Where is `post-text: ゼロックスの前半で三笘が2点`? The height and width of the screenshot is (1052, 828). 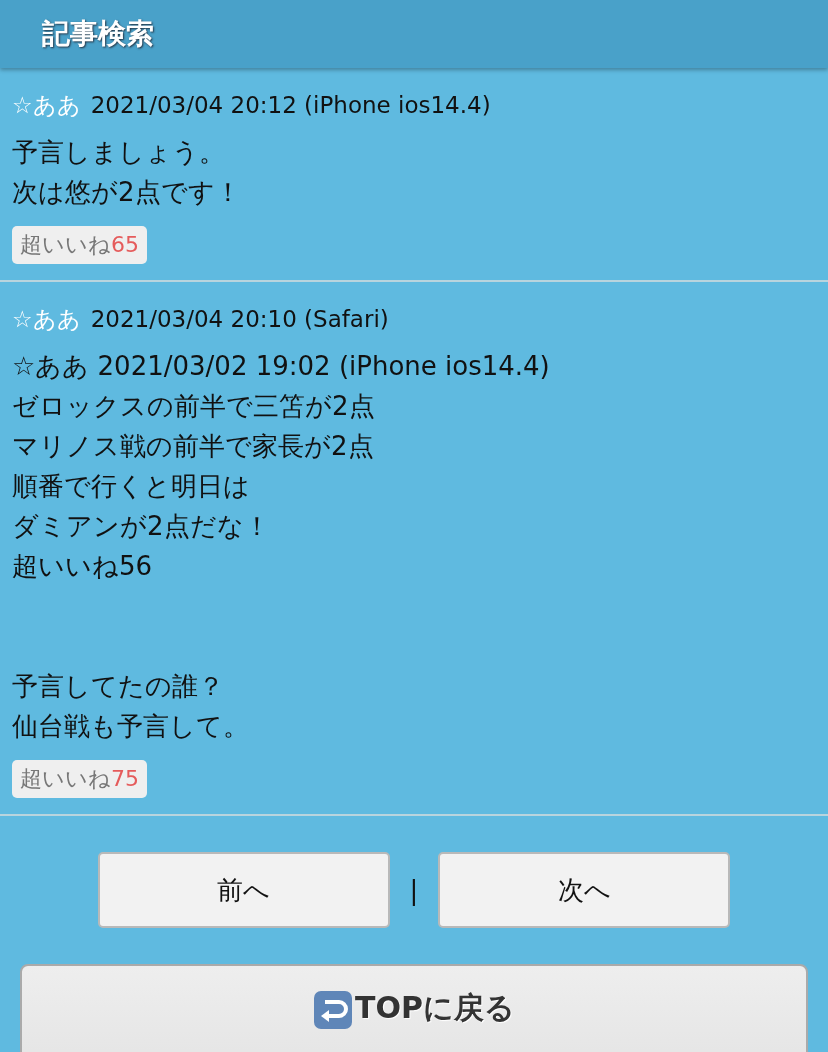
post-text: ゼロックスの前半で三笘が2点 is located at coordinates (194, 406).